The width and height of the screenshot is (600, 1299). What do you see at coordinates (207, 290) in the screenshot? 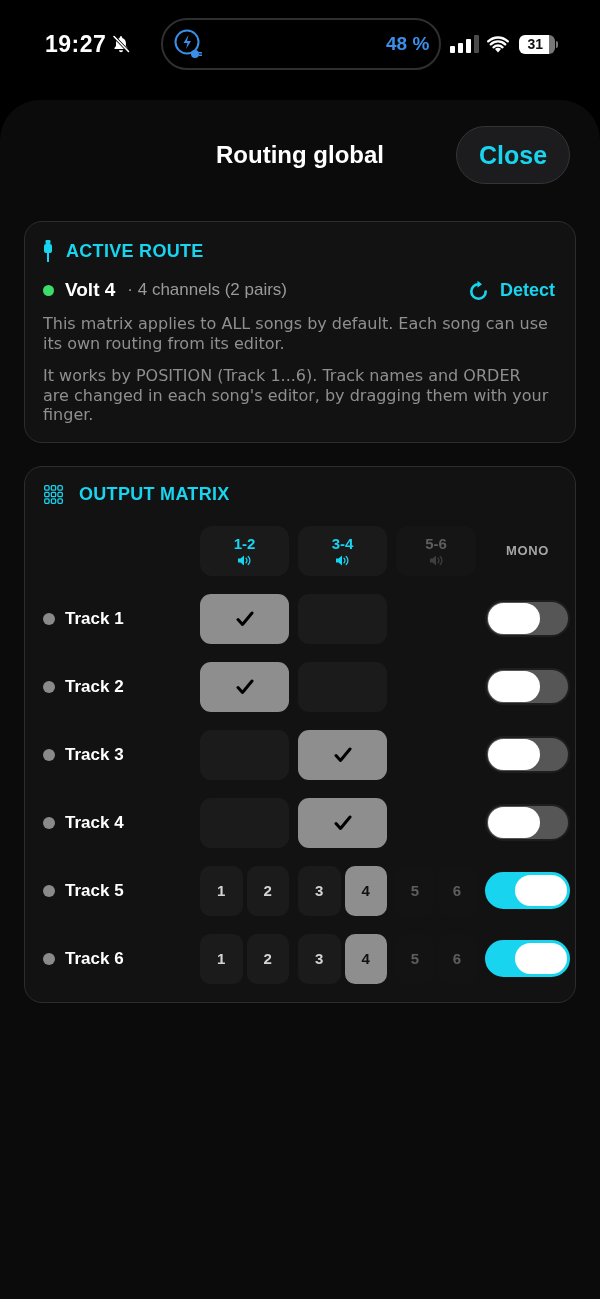
I see `device-detail: · 4 channels (2 pairs)` at bounding box center [207, 290].